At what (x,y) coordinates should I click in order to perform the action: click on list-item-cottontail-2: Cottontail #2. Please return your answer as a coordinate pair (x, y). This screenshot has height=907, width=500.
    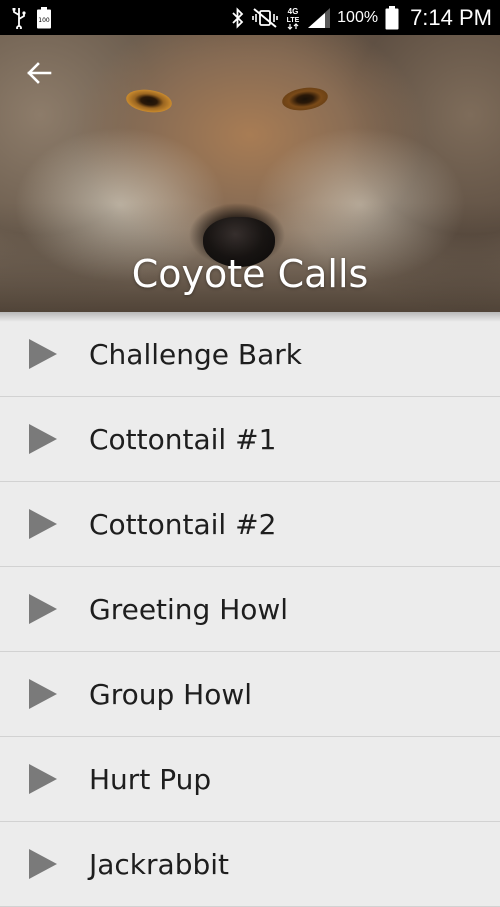
    Looking at the image, I should click on (250, 524).